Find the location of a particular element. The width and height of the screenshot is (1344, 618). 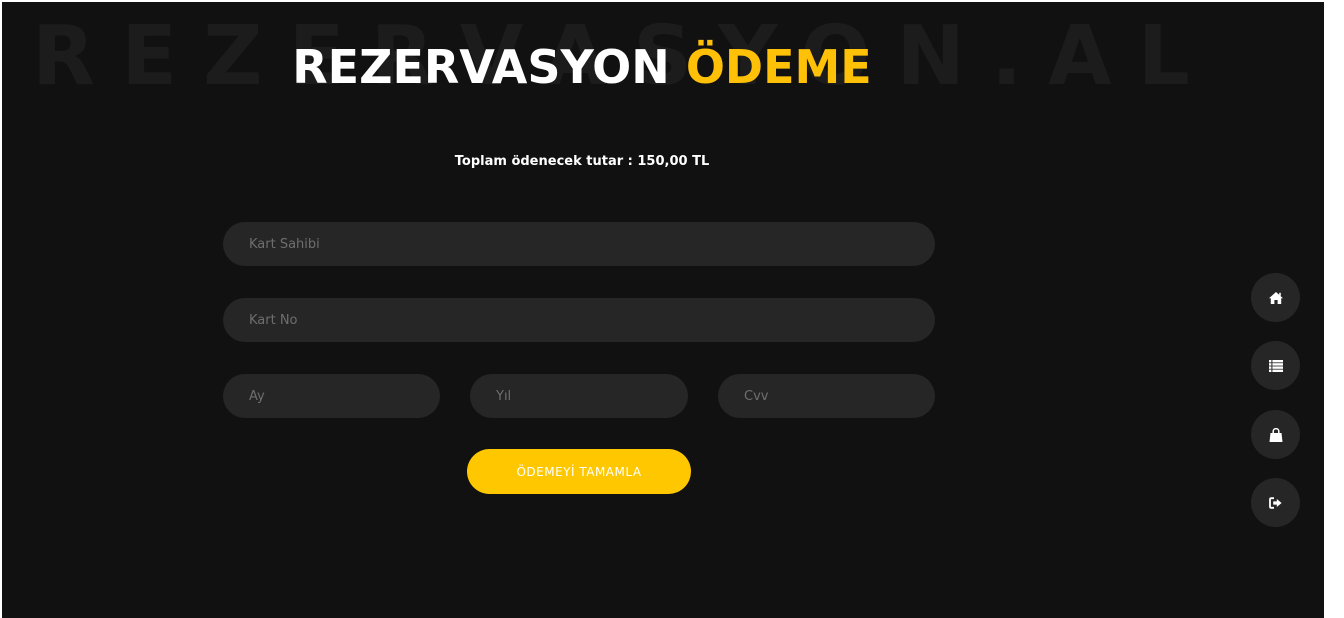

card-holder-input is located at coordinates (579, 244).